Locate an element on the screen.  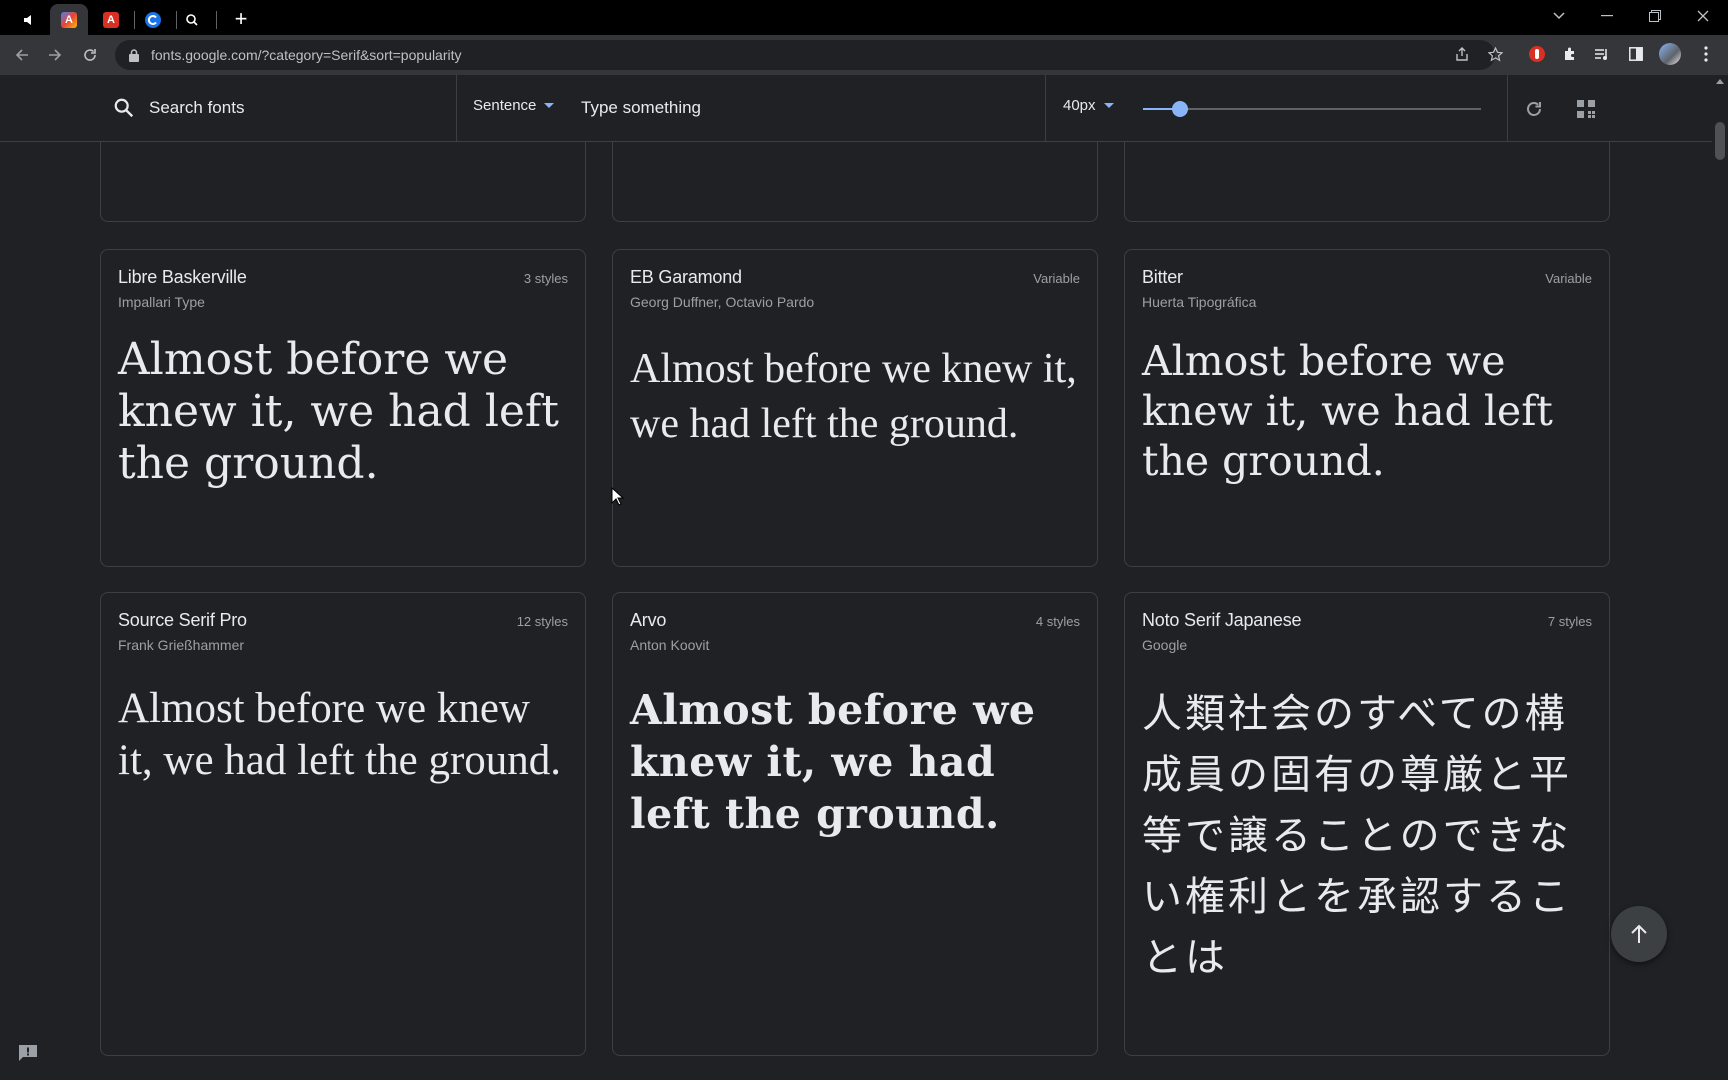
type-something-input is located at coordinates (791, 108).